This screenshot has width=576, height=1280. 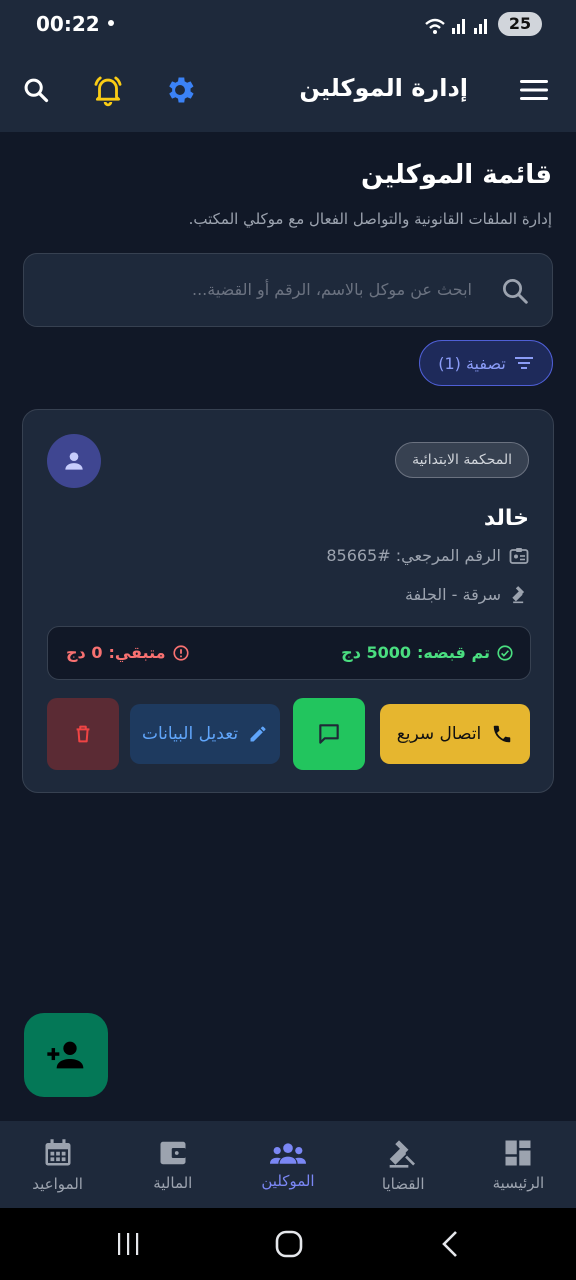 I want to click on avatar, so click(x=74, y=461).